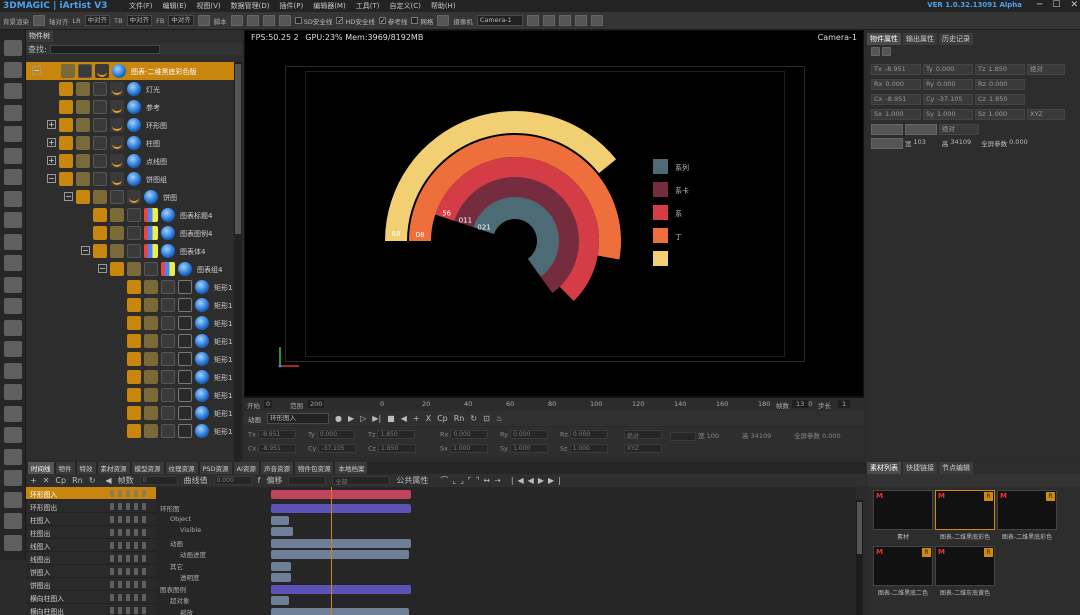 This screenshot has height=615, width=1080. Describe the element at coordinates (351, 468) in the screenshot. I see `bottom-tab: 本地档案` at that location.